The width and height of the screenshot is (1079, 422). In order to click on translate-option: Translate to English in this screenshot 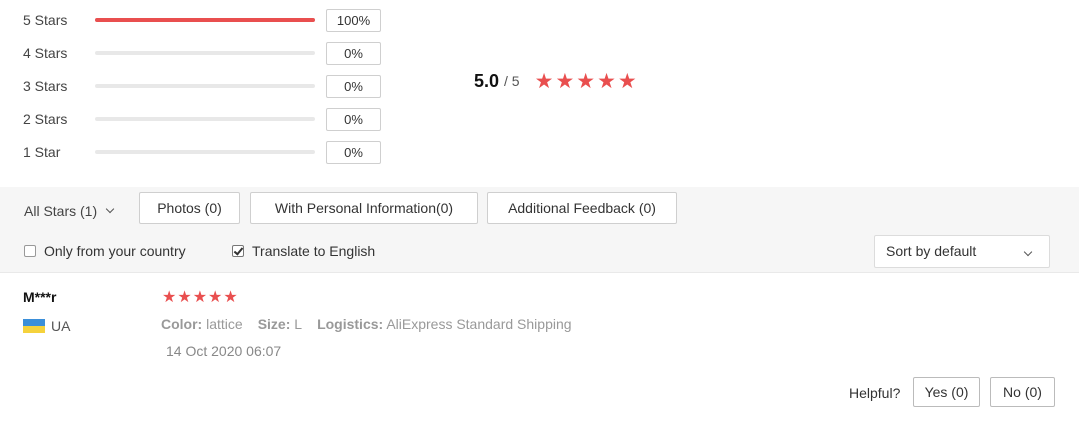, I will do `click(303, 251)`.